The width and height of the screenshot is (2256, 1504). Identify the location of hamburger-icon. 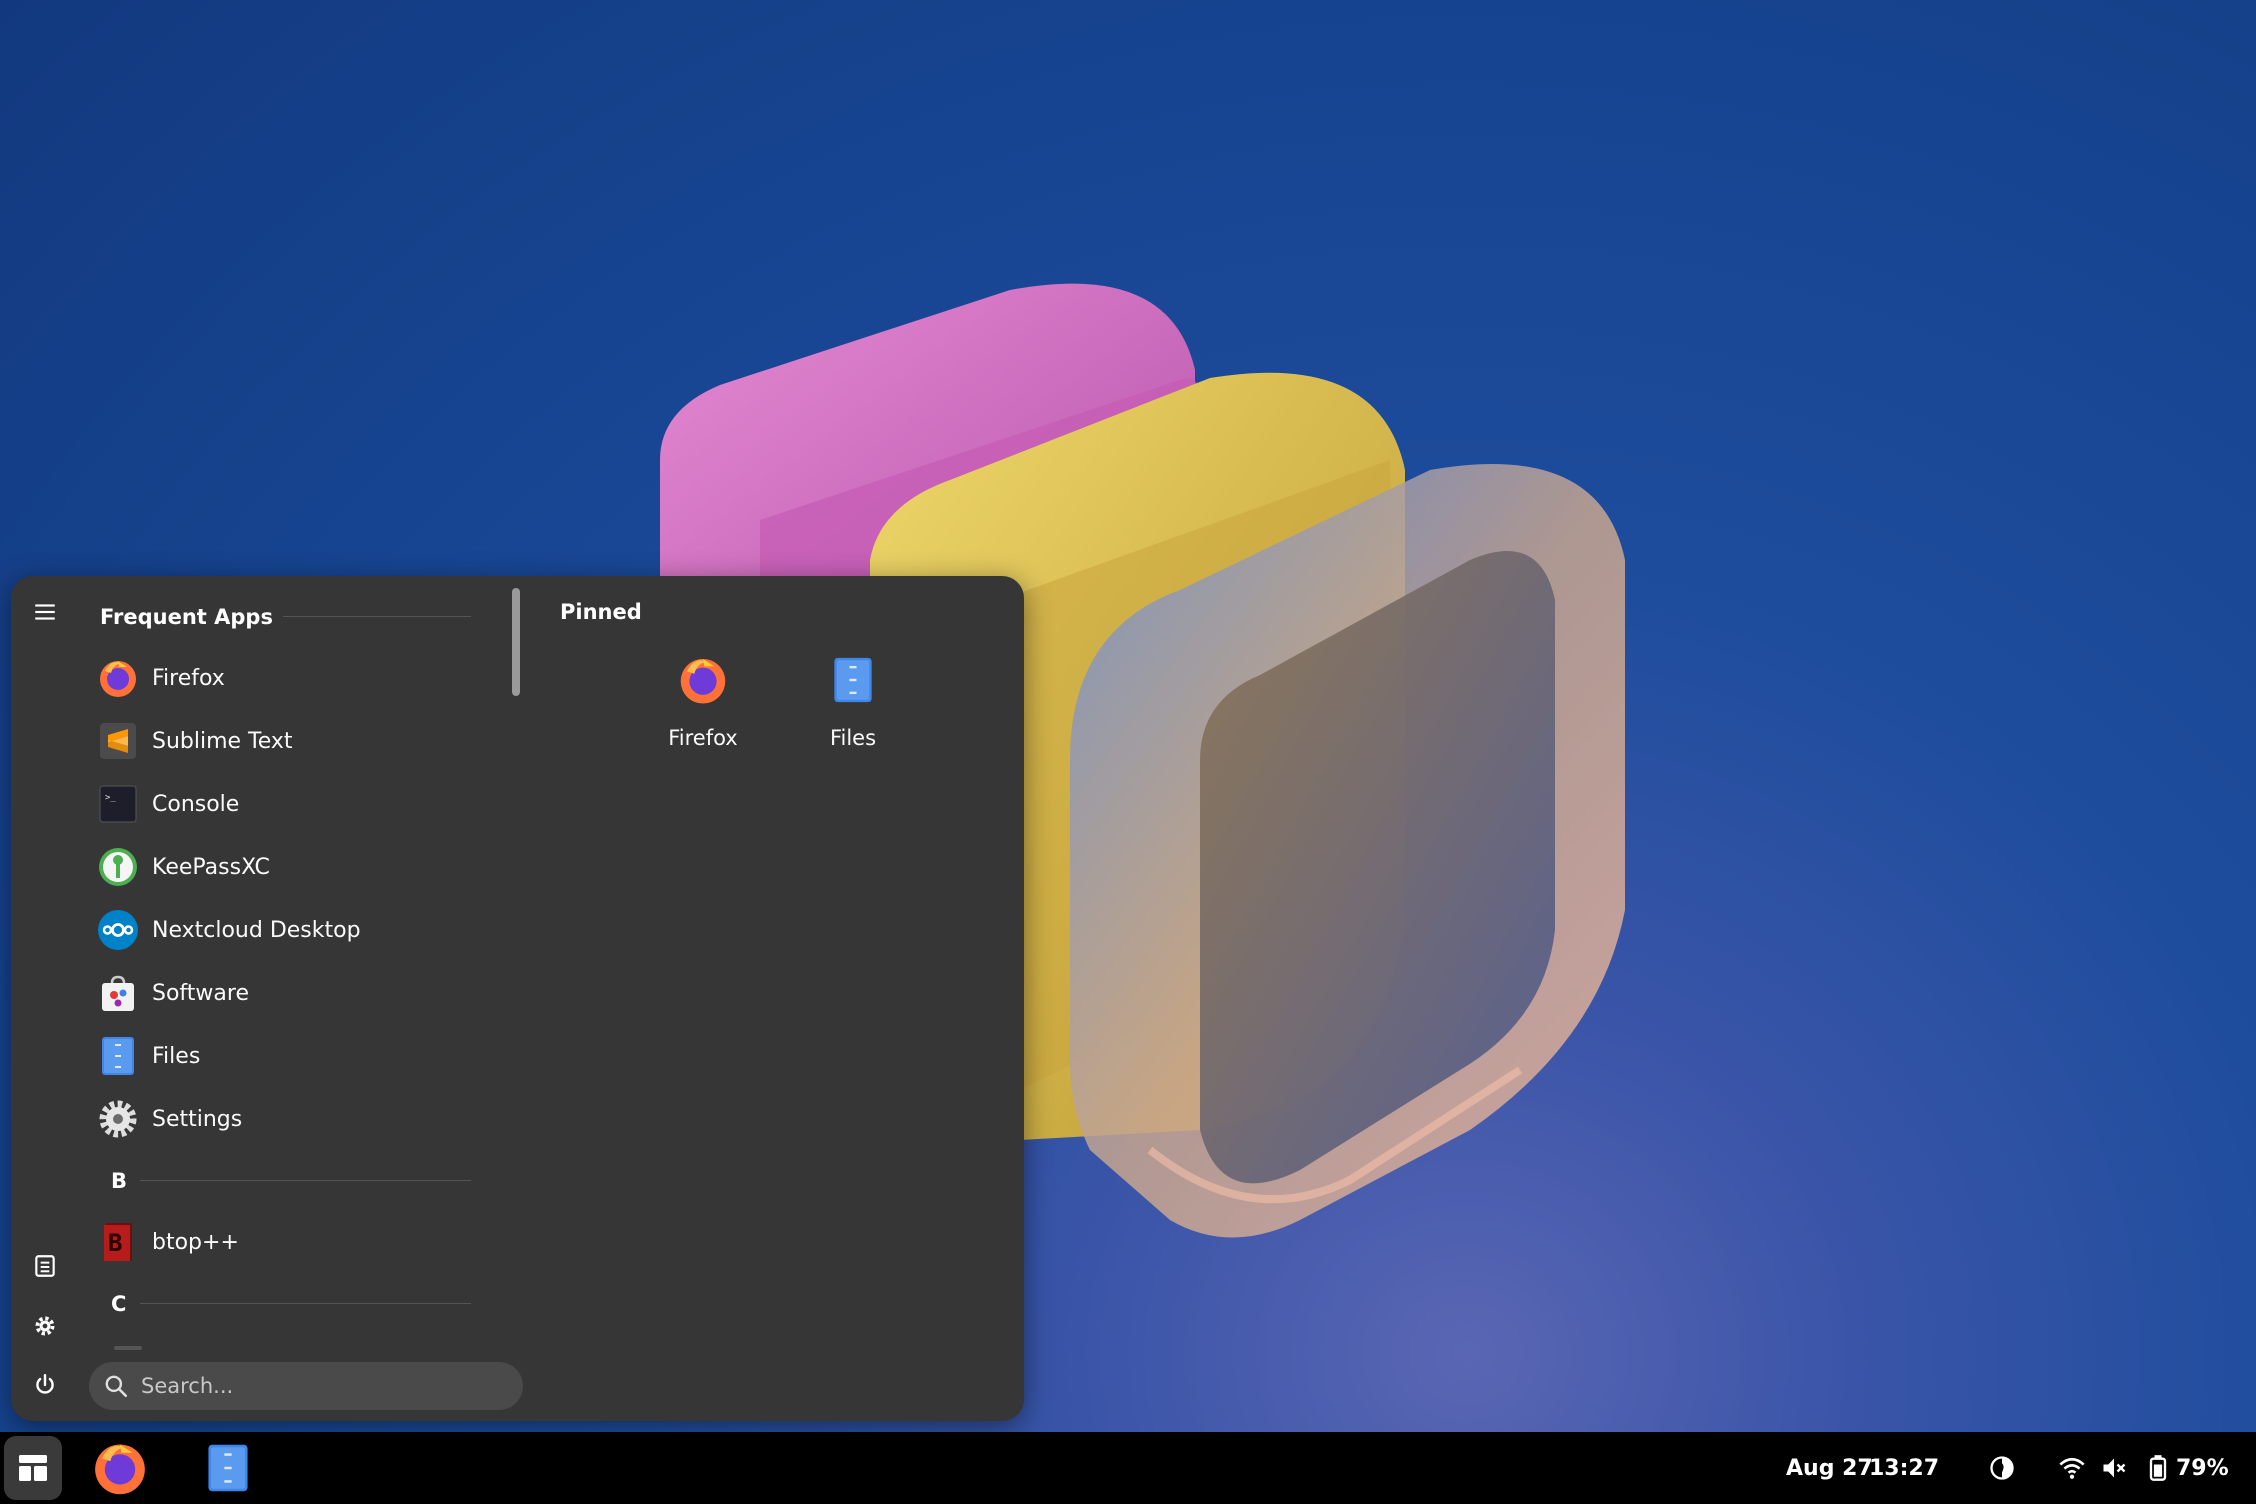
(45, 612).